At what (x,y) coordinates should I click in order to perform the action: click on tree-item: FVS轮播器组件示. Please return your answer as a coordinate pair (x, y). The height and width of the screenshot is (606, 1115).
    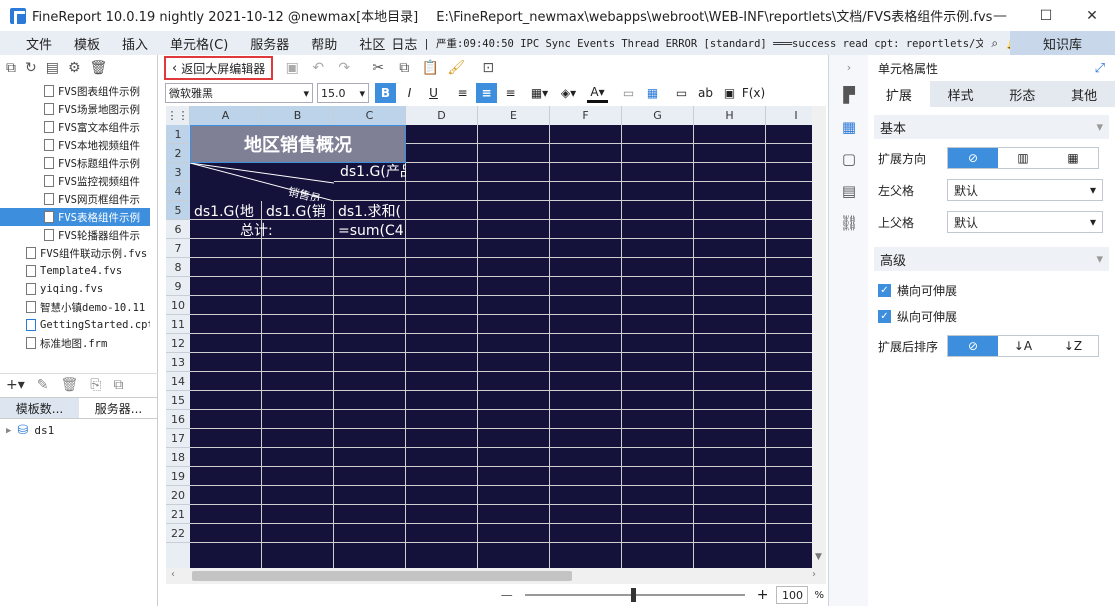
    Looking at the image, I should click on (75, 235).